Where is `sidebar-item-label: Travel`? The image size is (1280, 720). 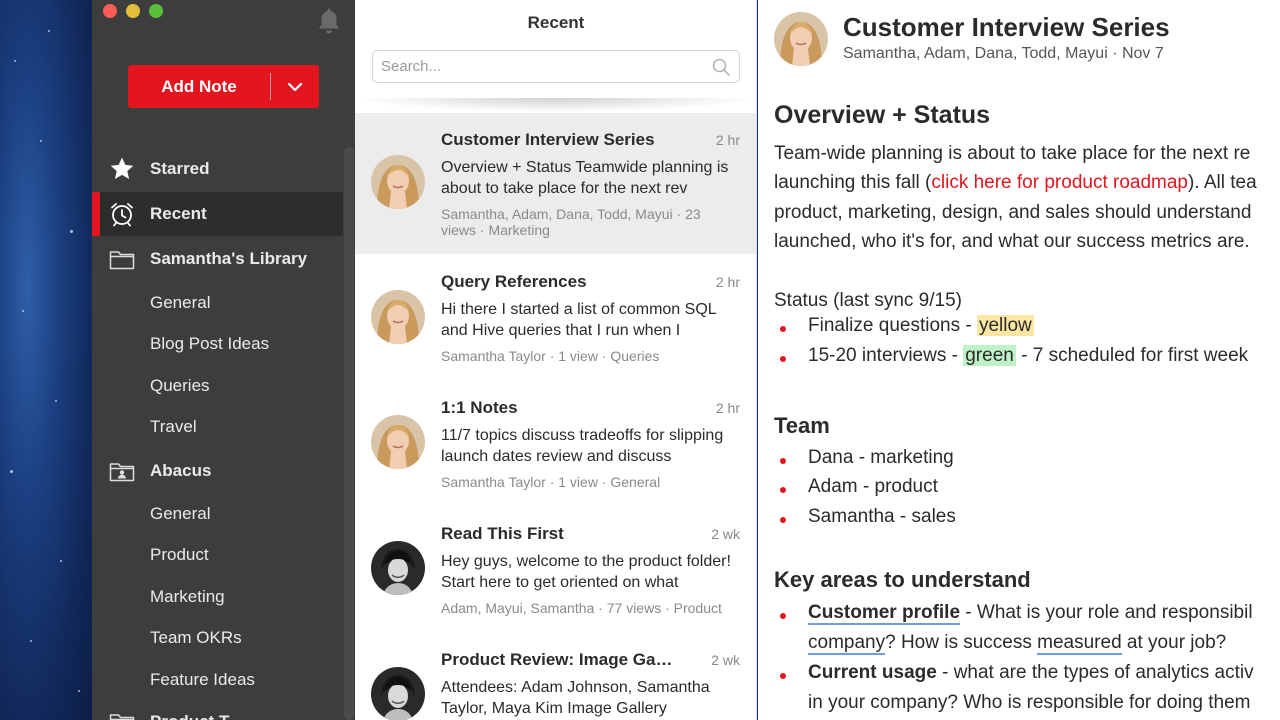 sidebar-item-label: Travel is located at coordinates (173, 426).